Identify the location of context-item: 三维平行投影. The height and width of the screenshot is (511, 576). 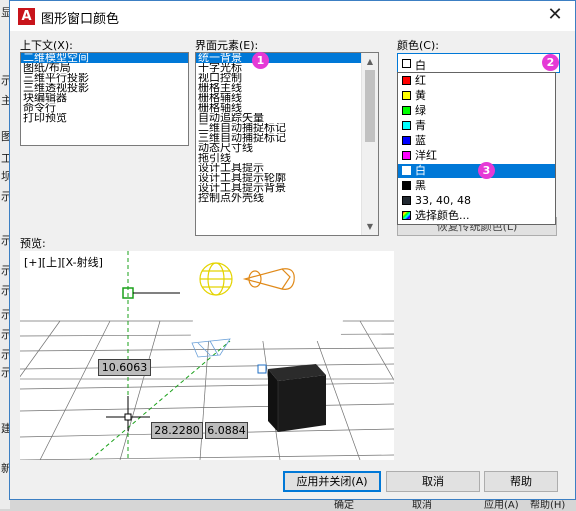
(104, 78).